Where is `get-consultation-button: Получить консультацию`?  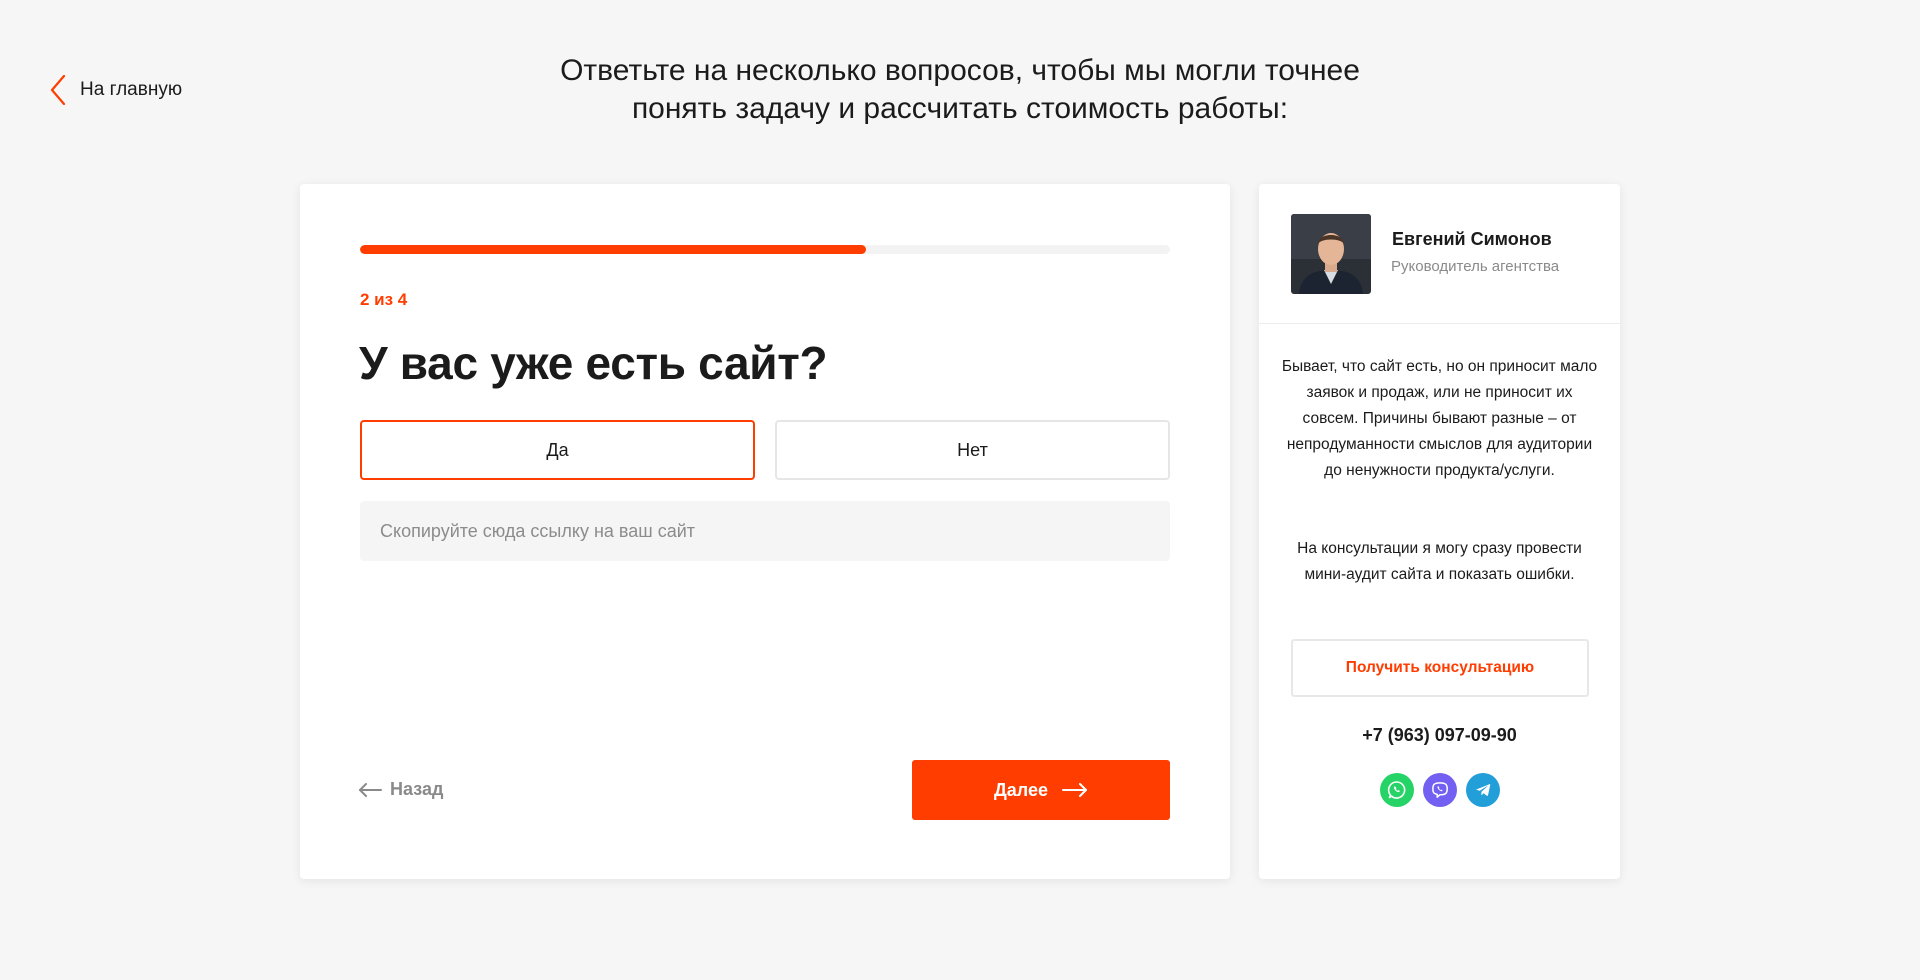
get-consultation-button: Получить консультацию is located at coordinates (1440, 668).